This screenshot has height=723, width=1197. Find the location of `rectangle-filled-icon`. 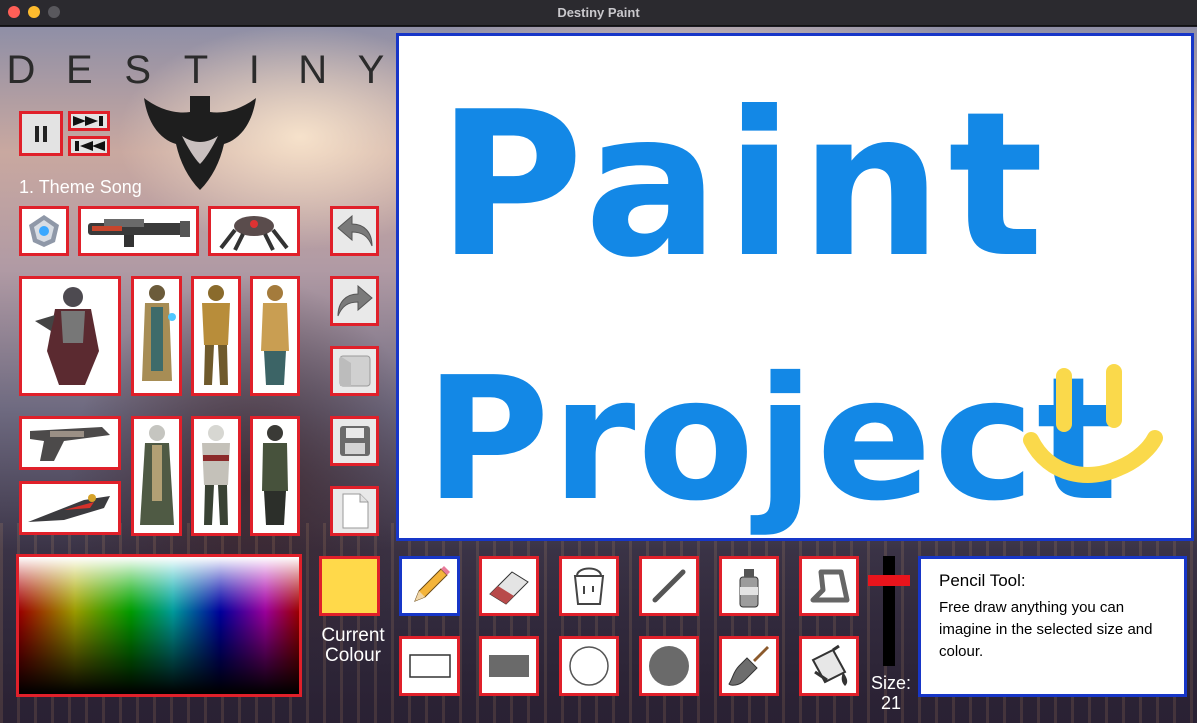

rectangle-filled-icon is located at coordinates (509, 666).